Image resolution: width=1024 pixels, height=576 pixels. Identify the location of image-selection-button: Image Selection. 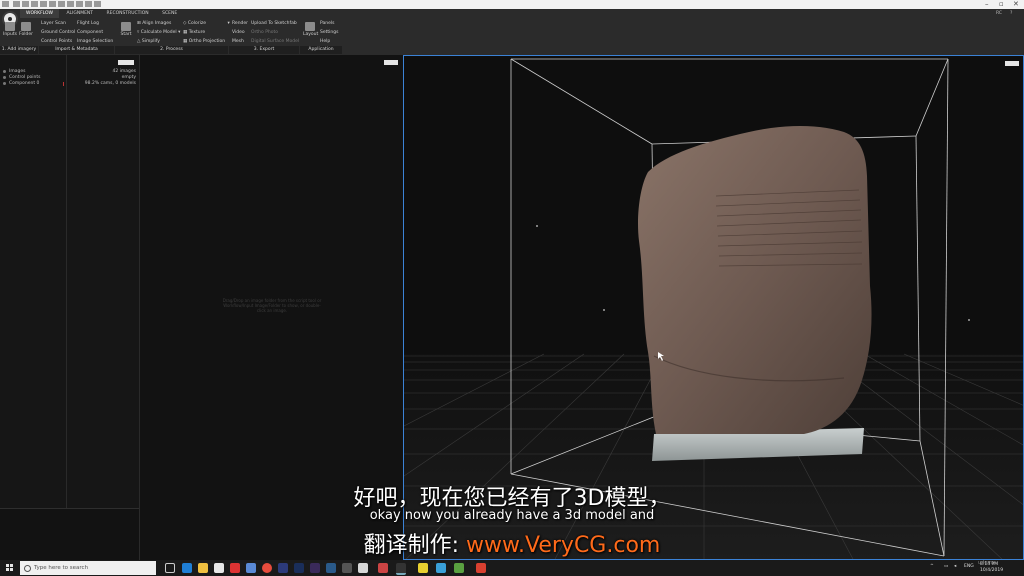
(95, 41).